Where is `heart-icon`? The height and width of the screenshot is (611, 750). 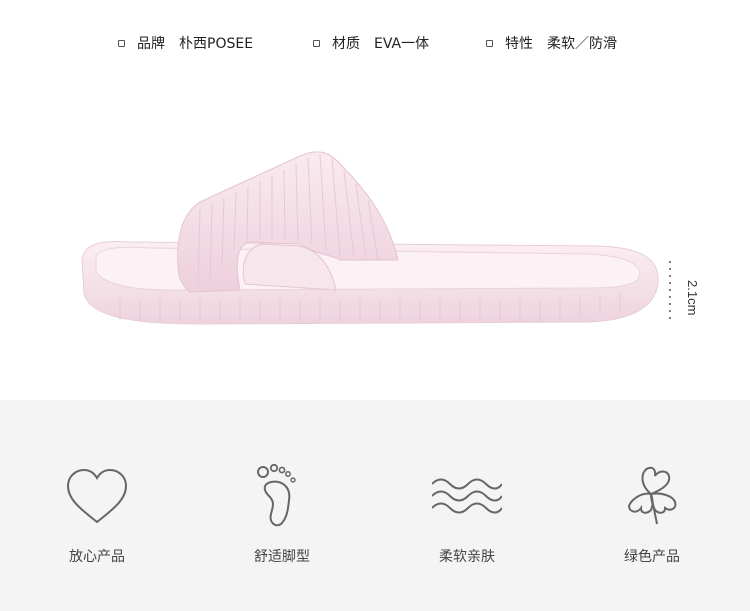
heart-icon is located at coordinates (97, 496).